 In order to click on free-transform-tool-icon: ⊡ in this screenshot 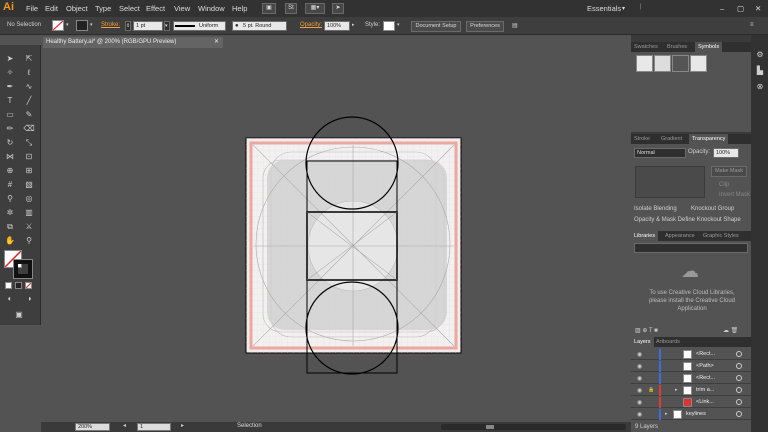, I will do `click(29, 157)`.